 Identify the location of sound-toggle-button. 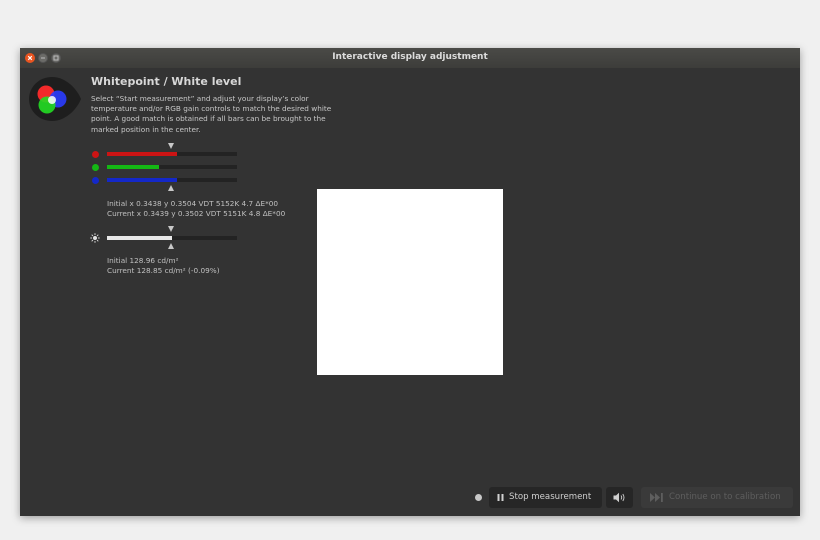
(619, 497).